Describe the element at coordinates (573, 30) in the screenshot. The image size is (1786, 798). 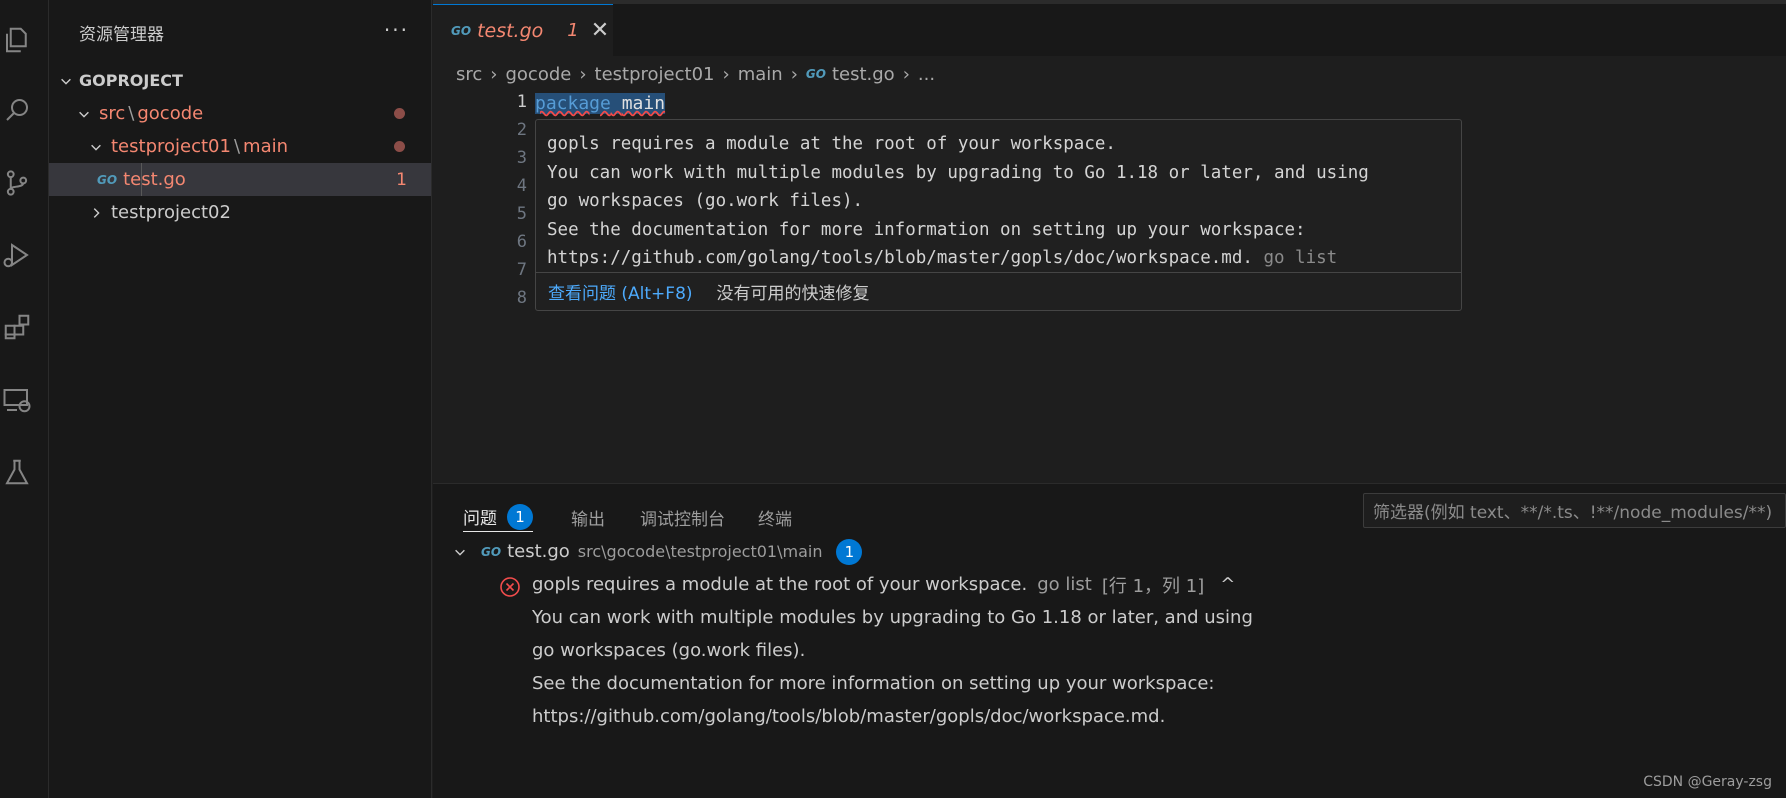
I see `tab-problem-count: 1` at that location.